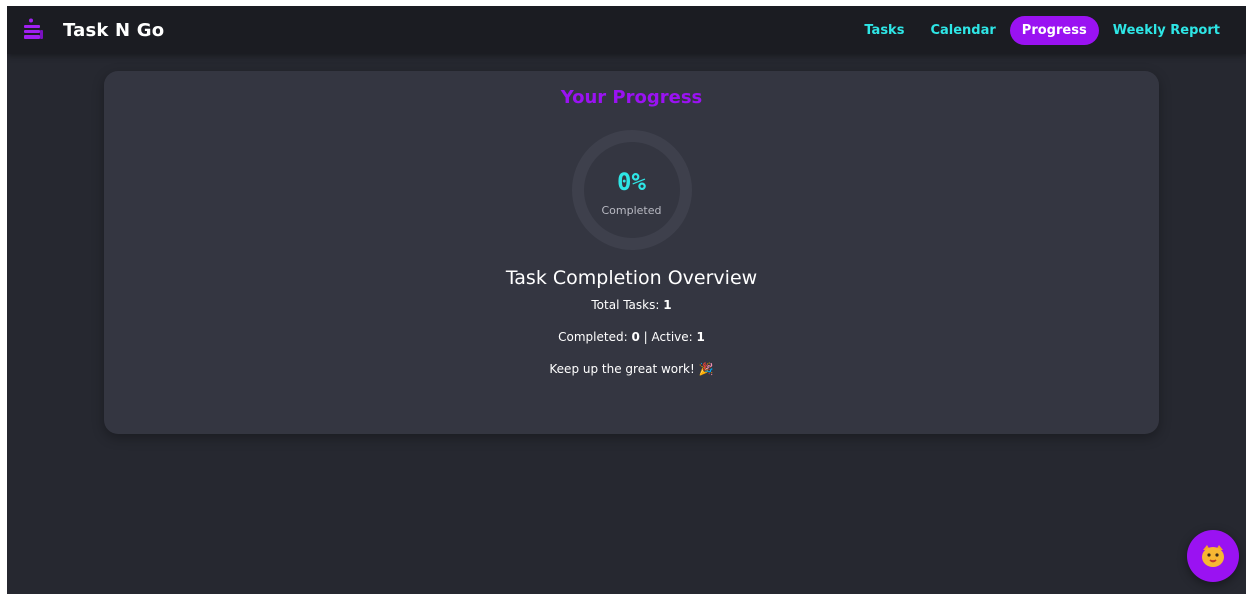  What do you see at coordinates (962, 30) in the screenshot?
I see `nav-calendar: Calendar` at bounding box center [962, 30].